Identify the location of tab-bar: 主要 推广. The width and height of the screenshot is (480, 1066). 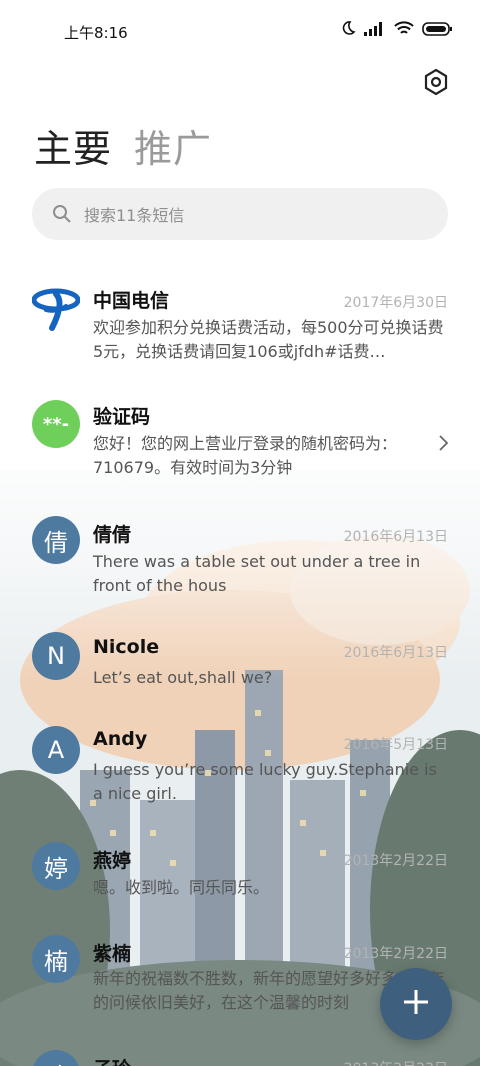
(123, 145).